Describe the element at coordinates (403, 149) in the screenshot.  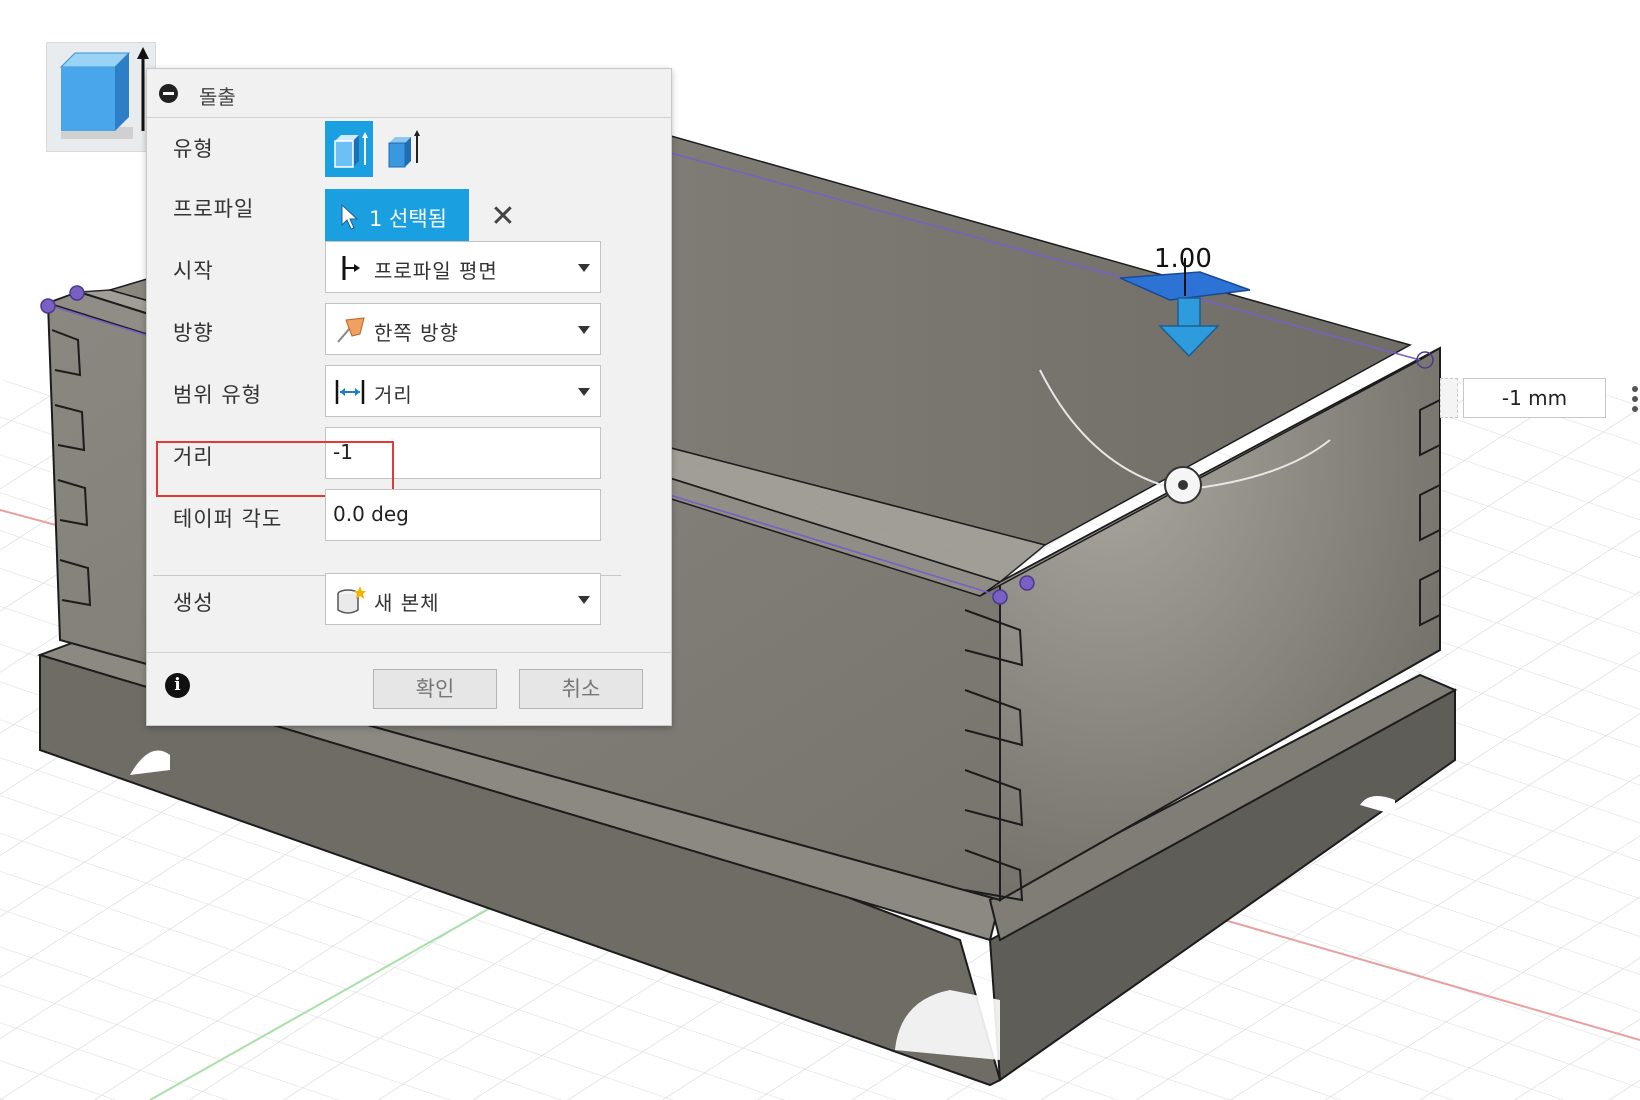
I see `thin-extrude-icon` at that location.